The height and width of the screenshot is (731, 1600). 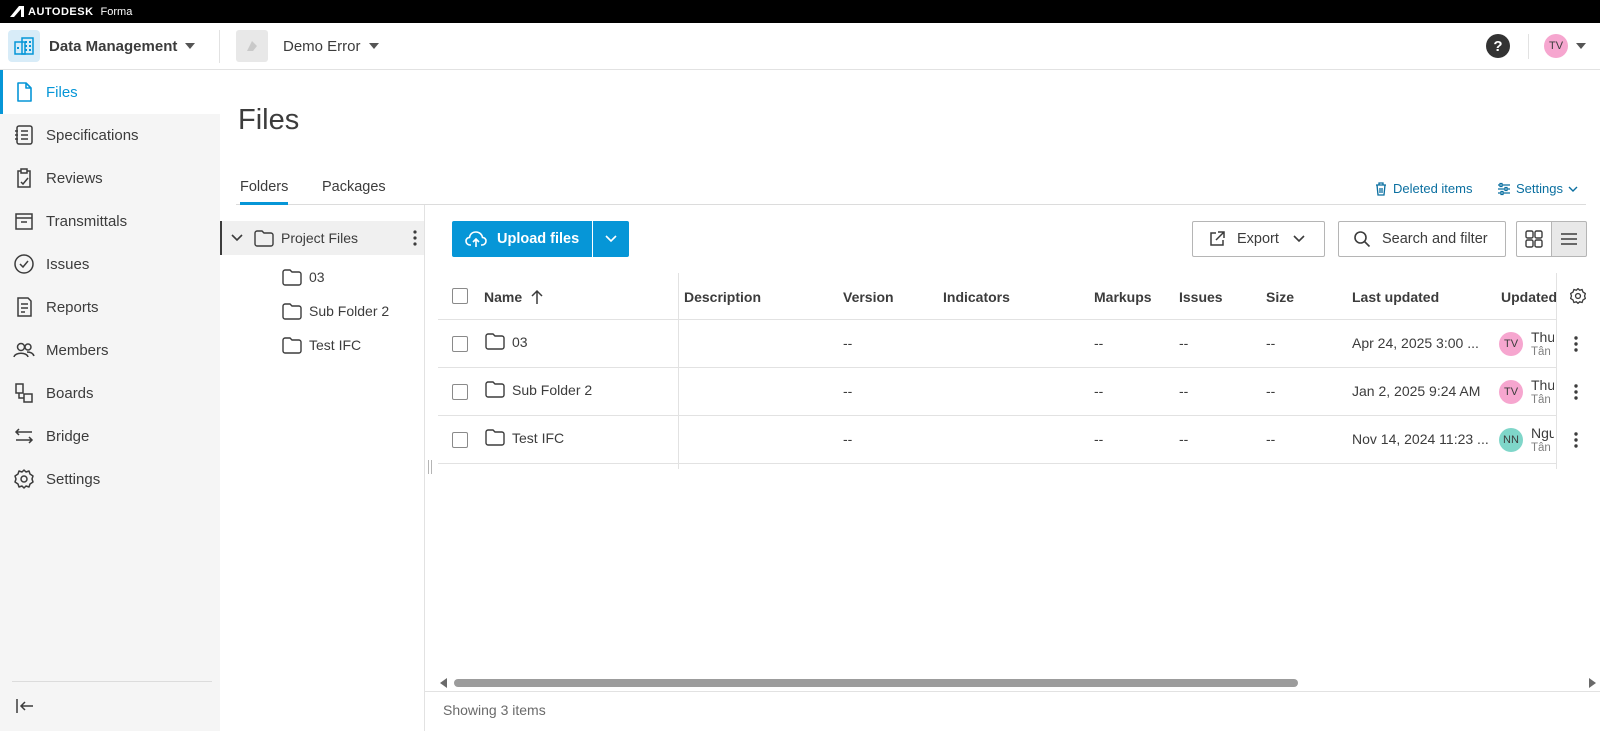 What do you see at coordinates (24, 92) in the screenshot?
I see `file-icon` at bounding box center [24, 92].